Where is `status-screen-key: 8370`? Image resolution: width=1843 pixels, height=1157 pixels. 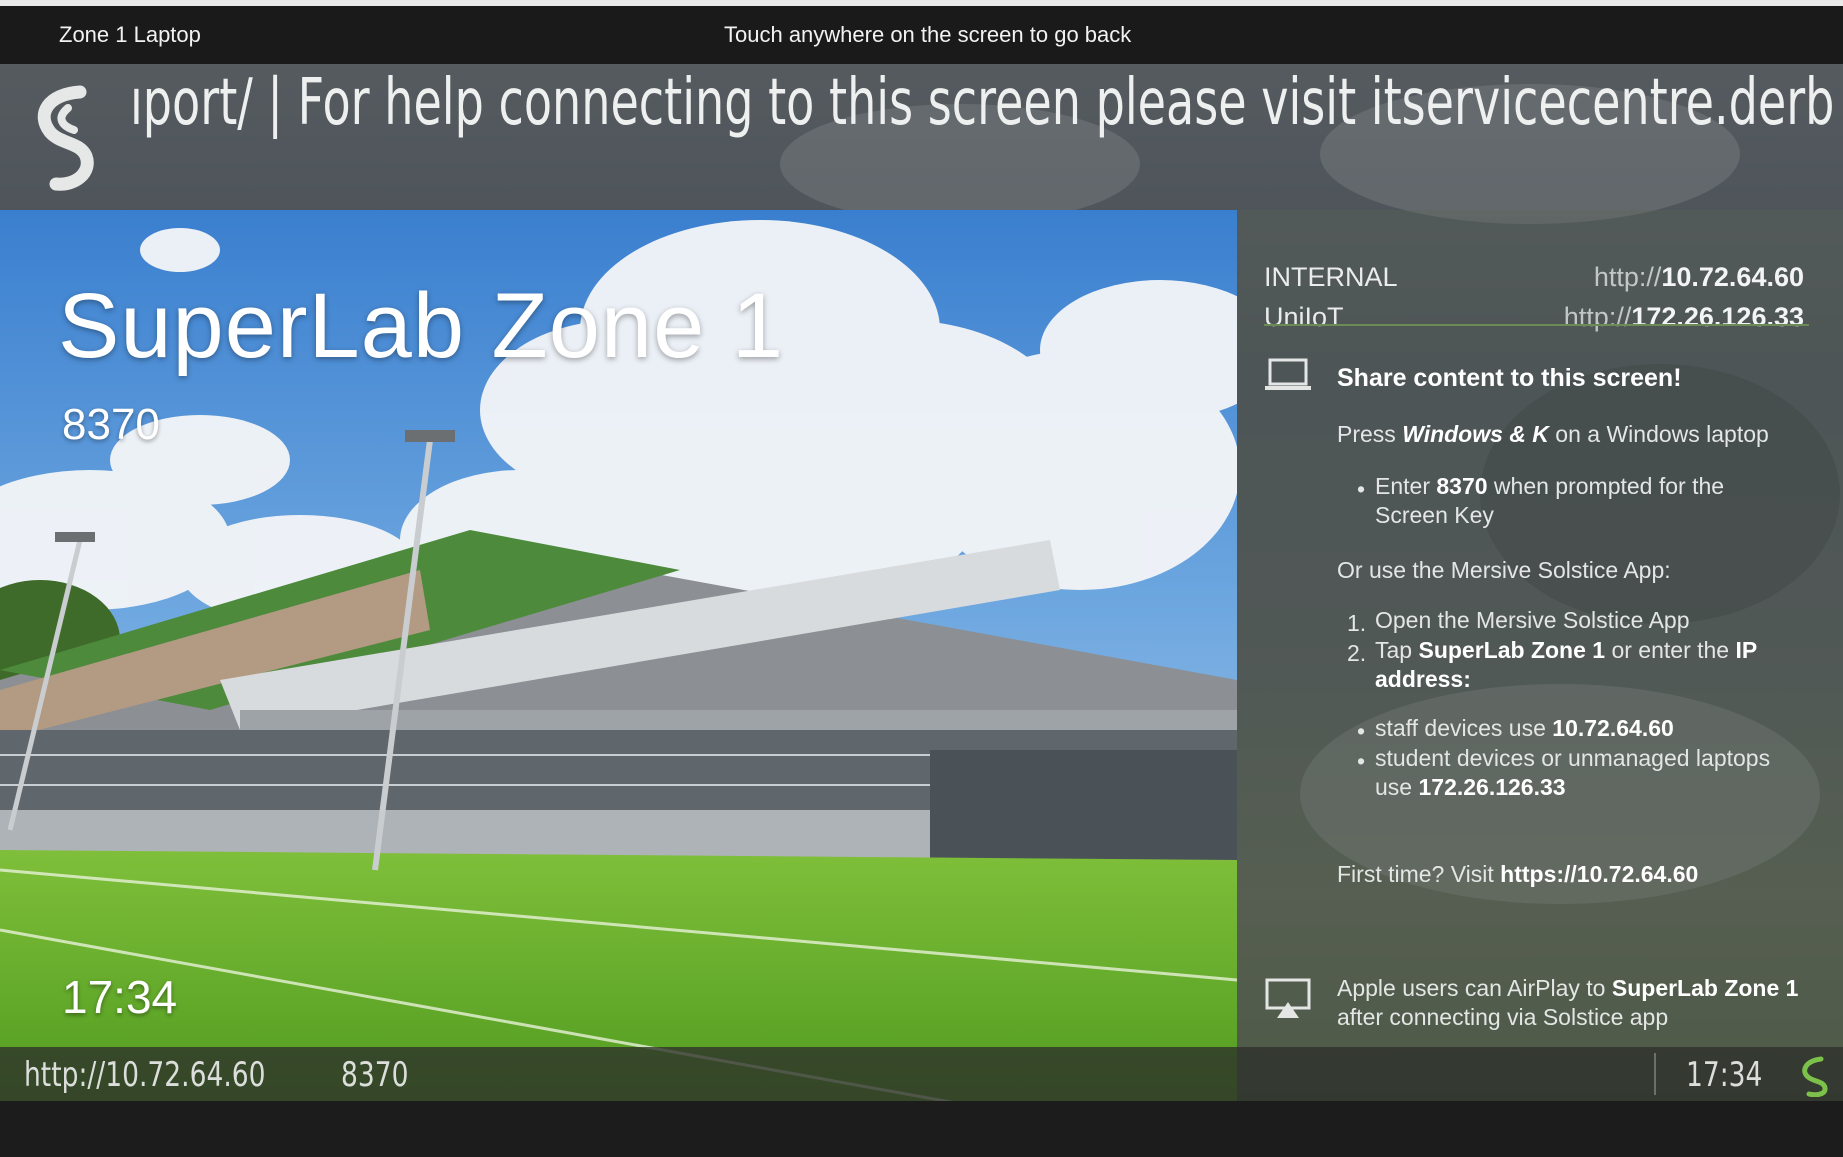 status-screen-key: 8370 is located at coordinates (375, 1075).